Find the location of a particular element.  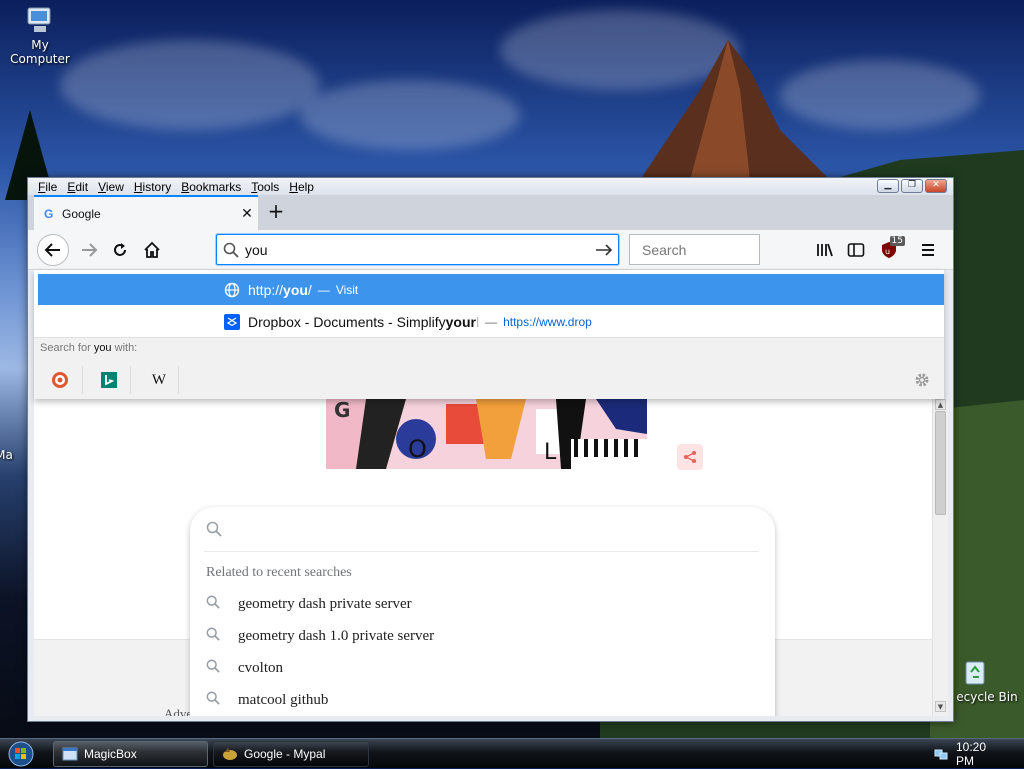

sidebar-button is located at coordinates (856, 250).